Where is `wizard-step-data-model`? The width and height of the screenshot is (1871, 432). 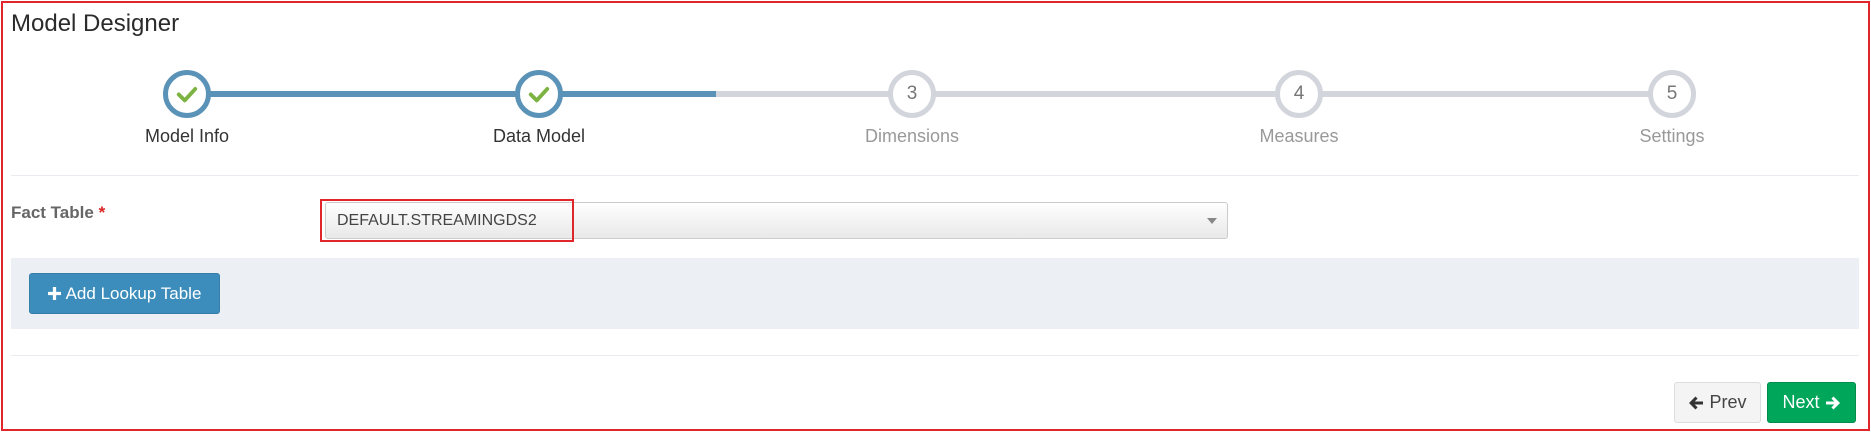 wizard-step-data-model is located at coordinates (539, 94).